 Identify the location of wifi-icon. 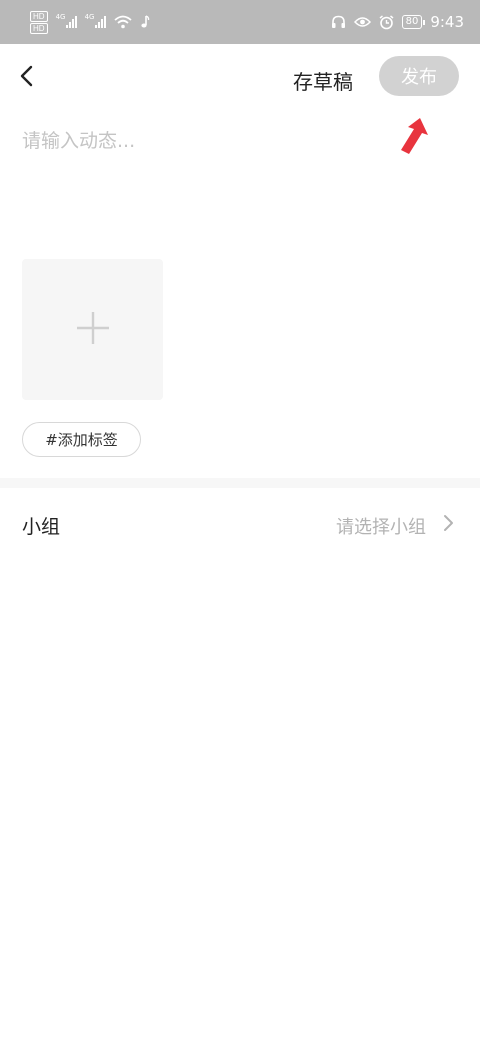
(122, 22).